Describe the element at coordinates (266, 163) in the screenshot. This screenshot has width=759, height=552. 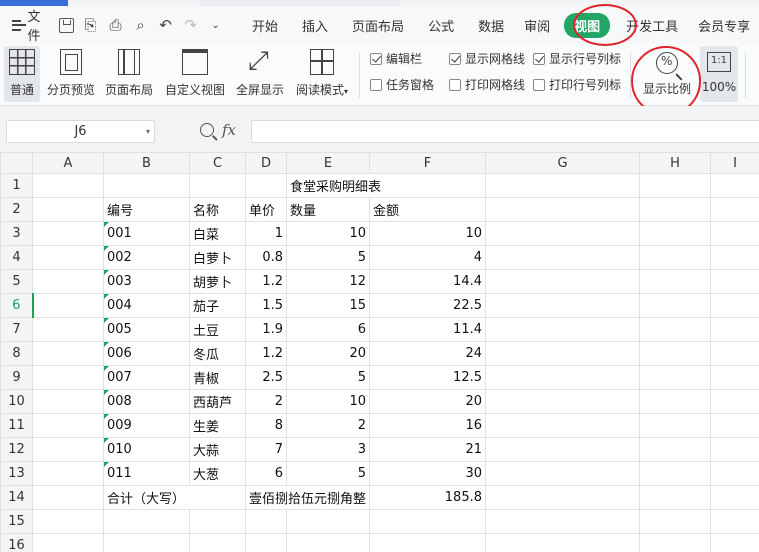
I see `column-header: D` at that location.